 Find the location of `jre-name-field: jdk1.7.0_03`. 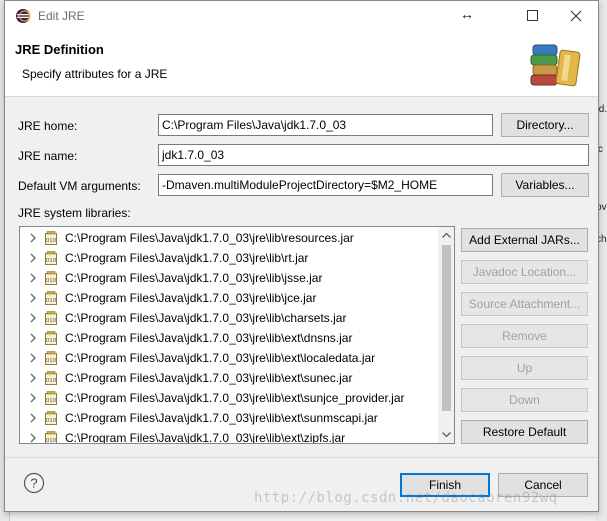

jre-name-field: jdk1.7.0_03 is located at coordinates (373, 155).